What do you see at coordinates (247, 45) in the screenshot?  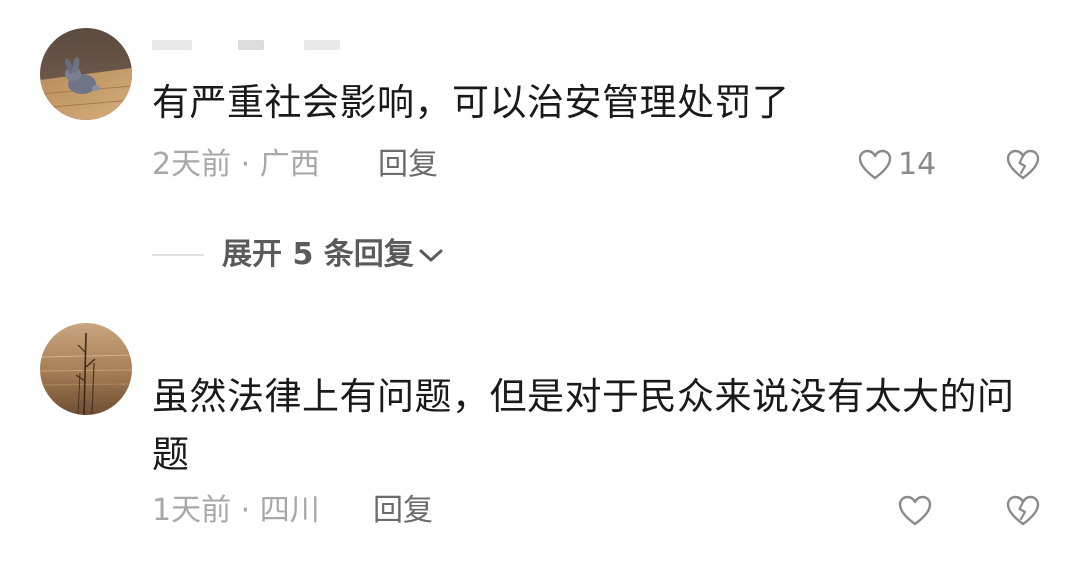 I see `username` at bounding box center [247, 45].